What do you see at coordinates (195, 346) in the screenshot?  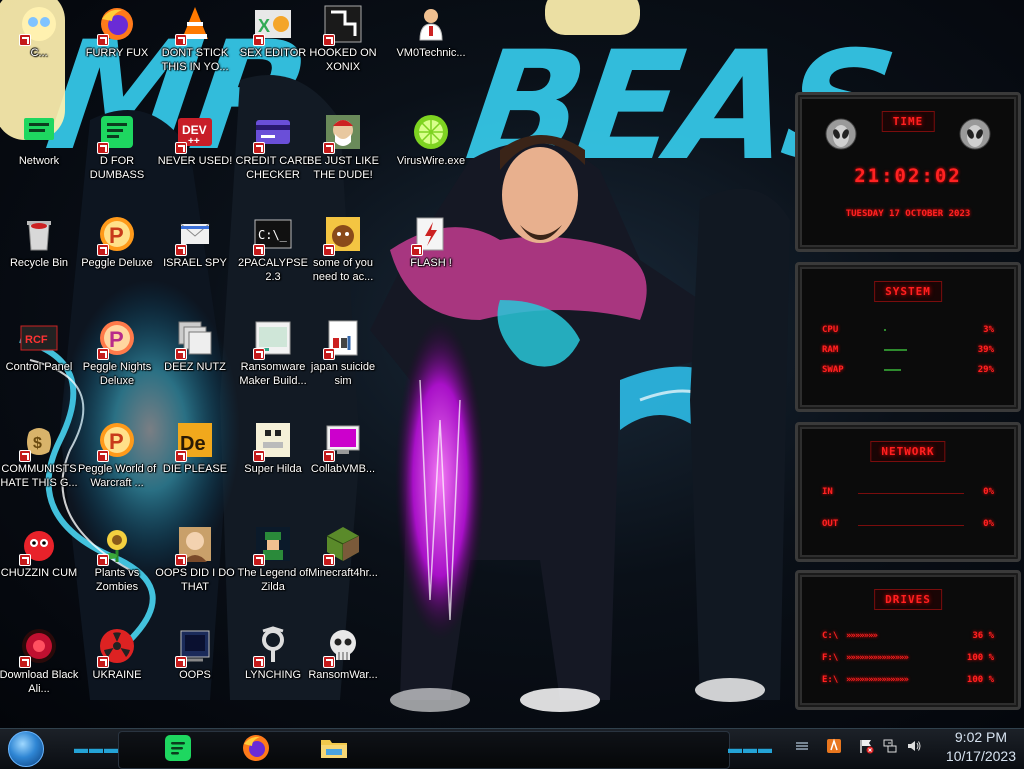 I see `desktop-icon-deeznutz: DEEZ NUTZ` at bounding box center [195, 346].